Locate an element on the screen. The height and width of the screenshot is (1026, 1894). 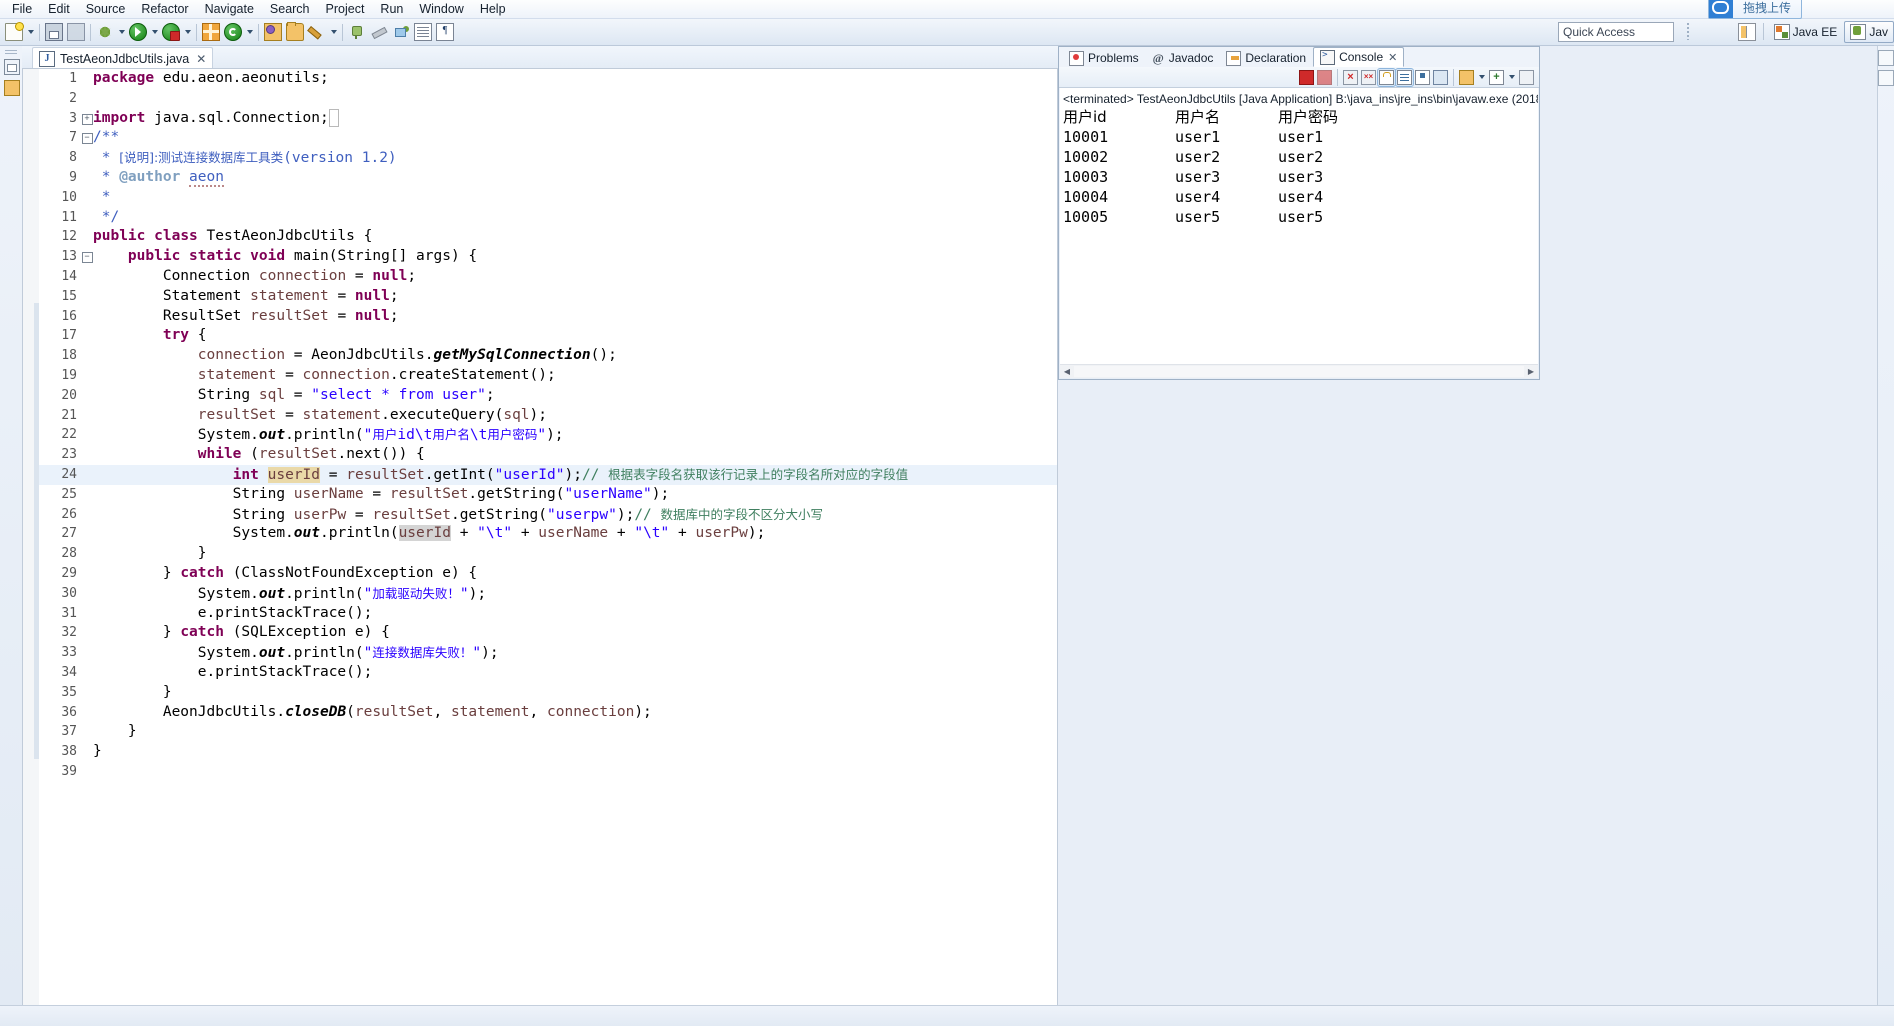
open-perspective-icon is located at coordinates (1747, 32).